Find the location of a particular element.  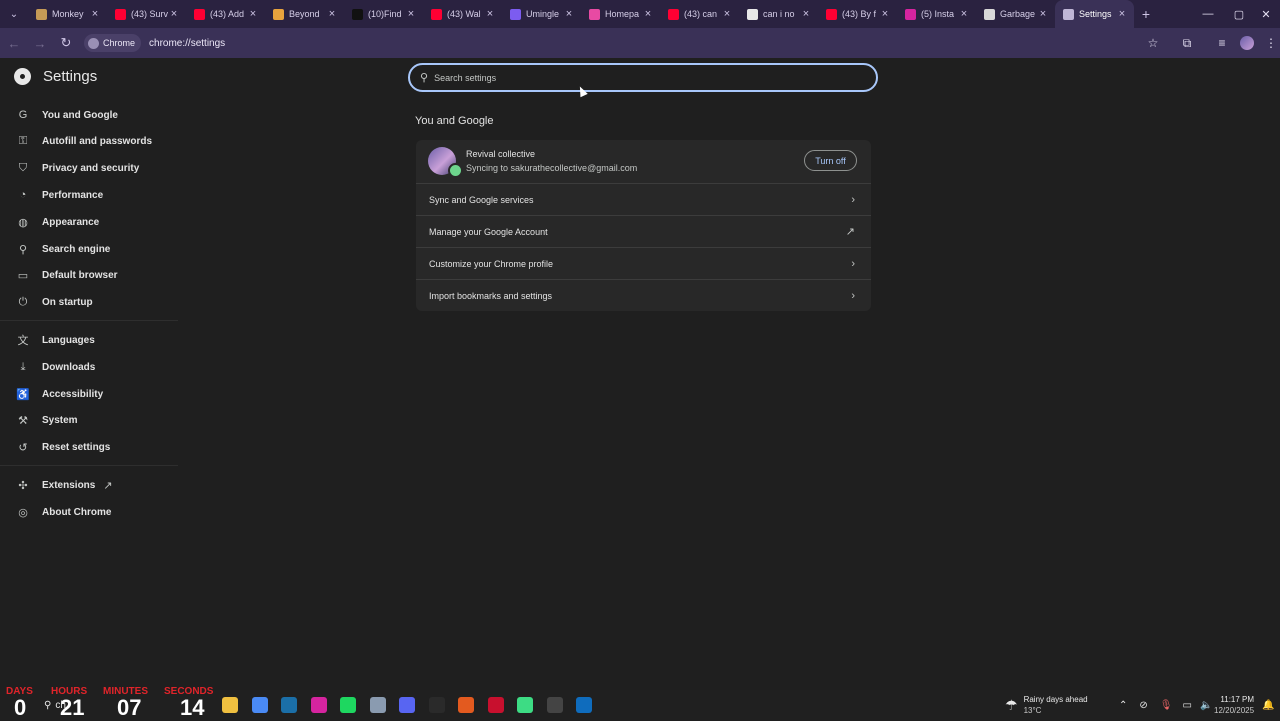

reset-icon: ↺ is located at coordinates (23, 448).